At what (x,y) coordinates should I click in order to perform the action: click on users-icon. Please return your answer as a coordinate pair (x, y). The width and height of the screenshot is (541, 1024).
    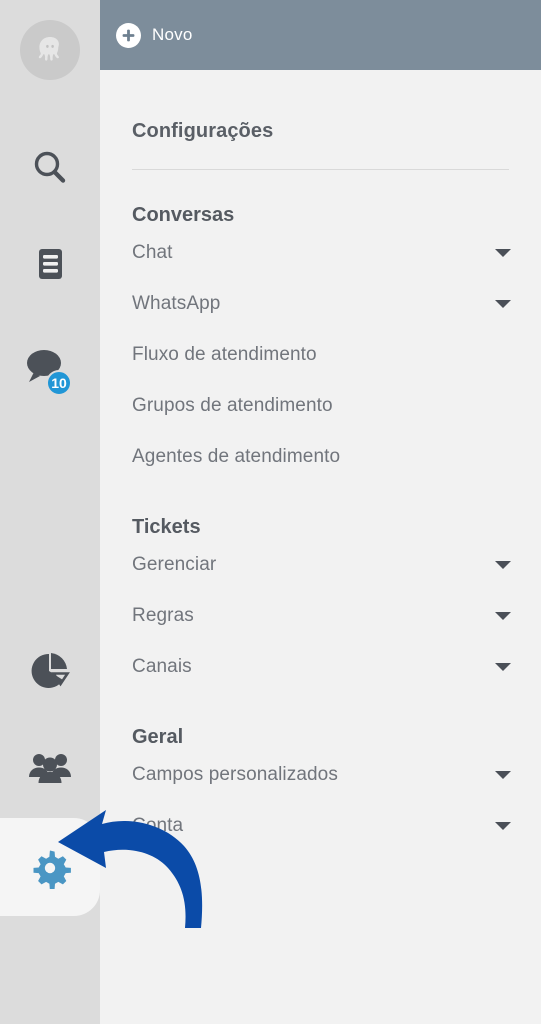
    Looking at the image, I should click on (50, 768).